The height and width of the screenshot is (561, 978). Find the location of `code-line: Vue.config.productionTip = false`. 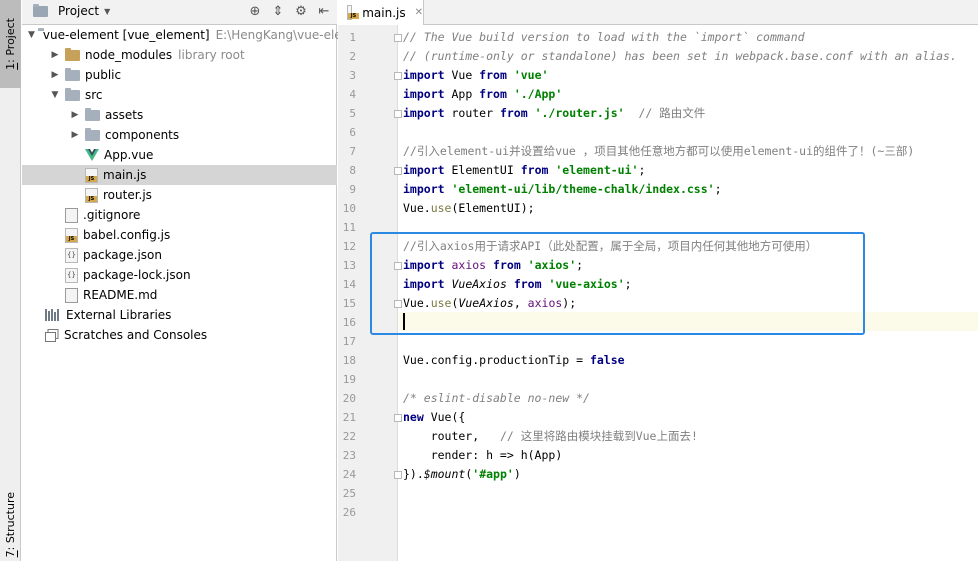

code-line: Vue.config.productionTip = false is located at coordinates (514, 360).